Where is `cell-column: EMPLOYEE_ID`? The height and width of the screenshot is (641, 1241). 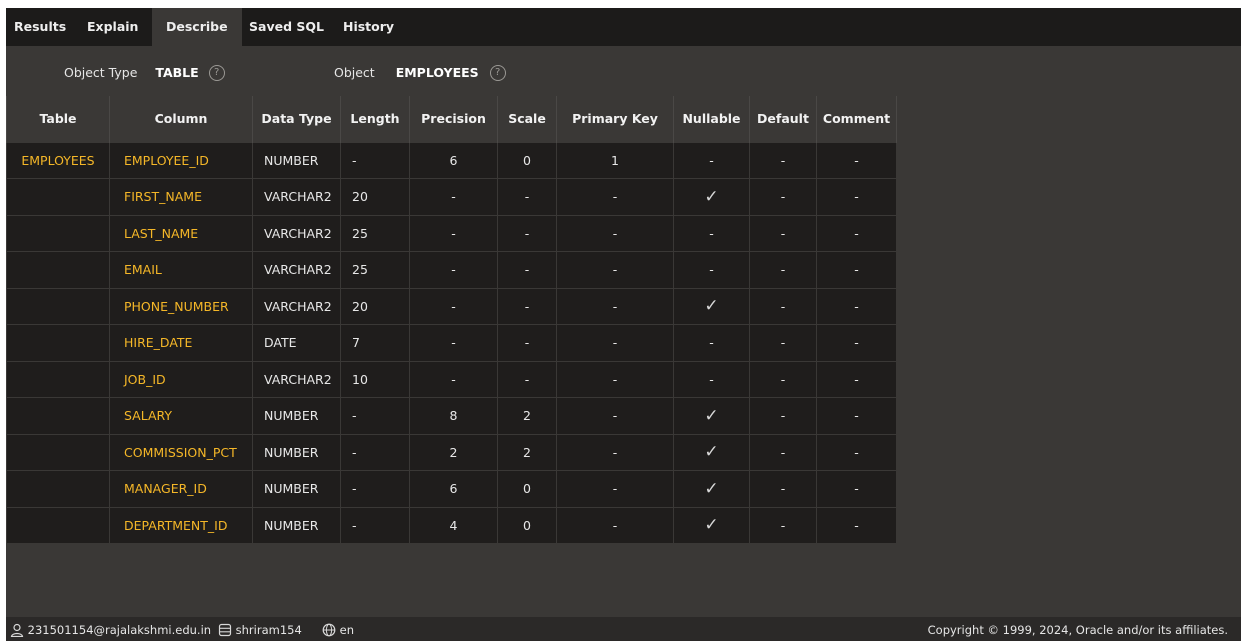
cell-column: EMPLOYEE_ID is located at coordinates (181, 160).